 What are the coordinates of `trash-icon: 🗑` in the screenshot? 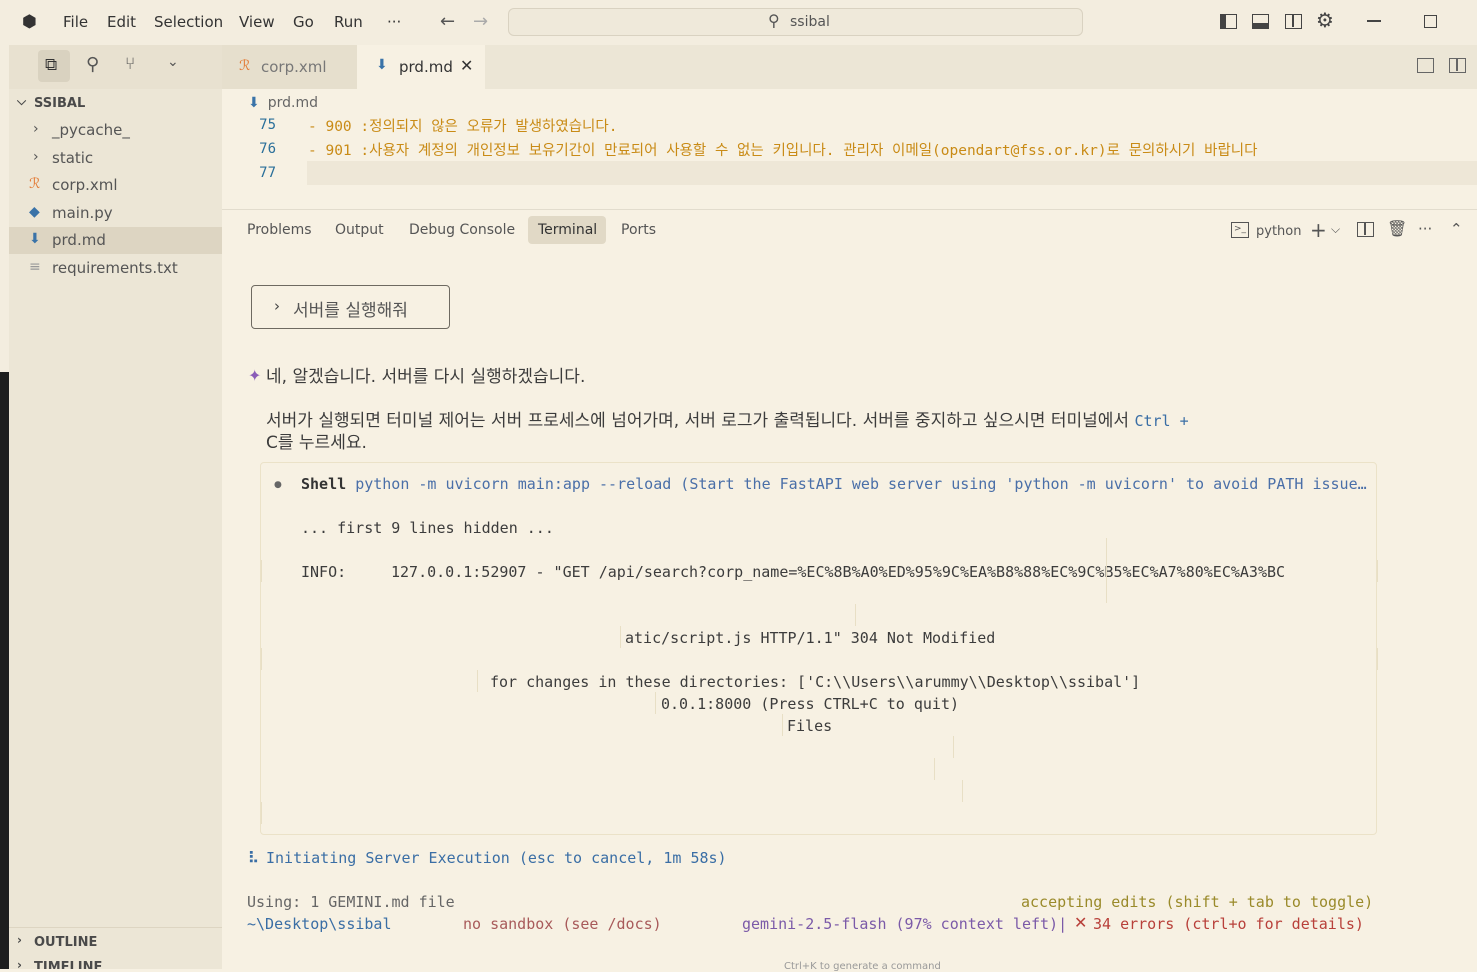 It's located at (1397, 228).